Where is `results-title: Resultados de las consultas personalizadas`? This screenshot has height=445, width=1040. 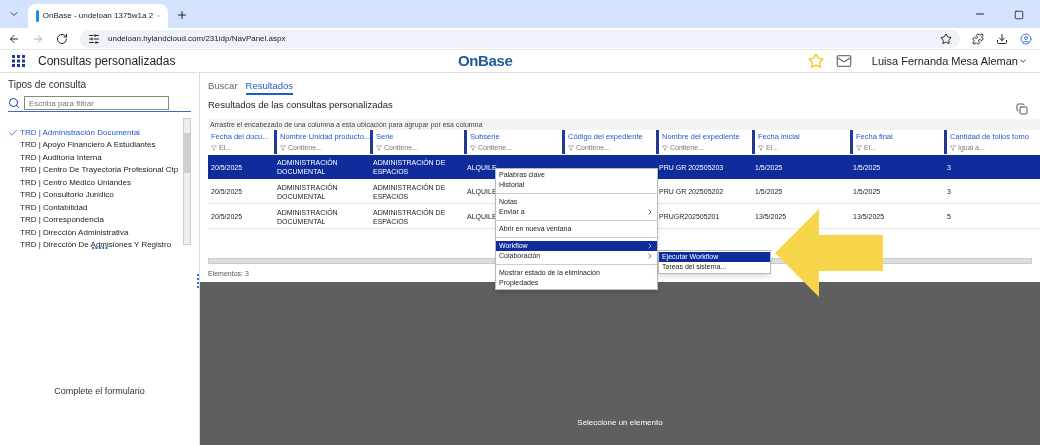
results-title: Resultados de las consultas personalizadas is located at coordinates (301, 105).